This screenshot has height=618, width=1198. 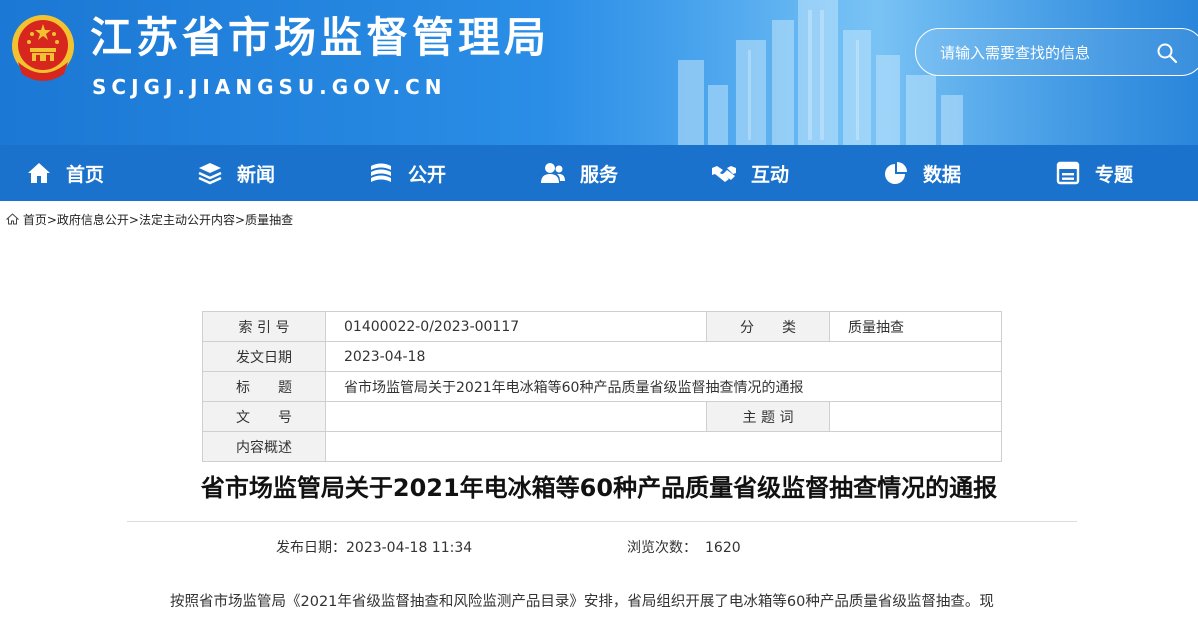 What do you see at coordinates (896, 173) in the screenshot?
I see `pie-chart-icon` at bounding box center [896, 173].